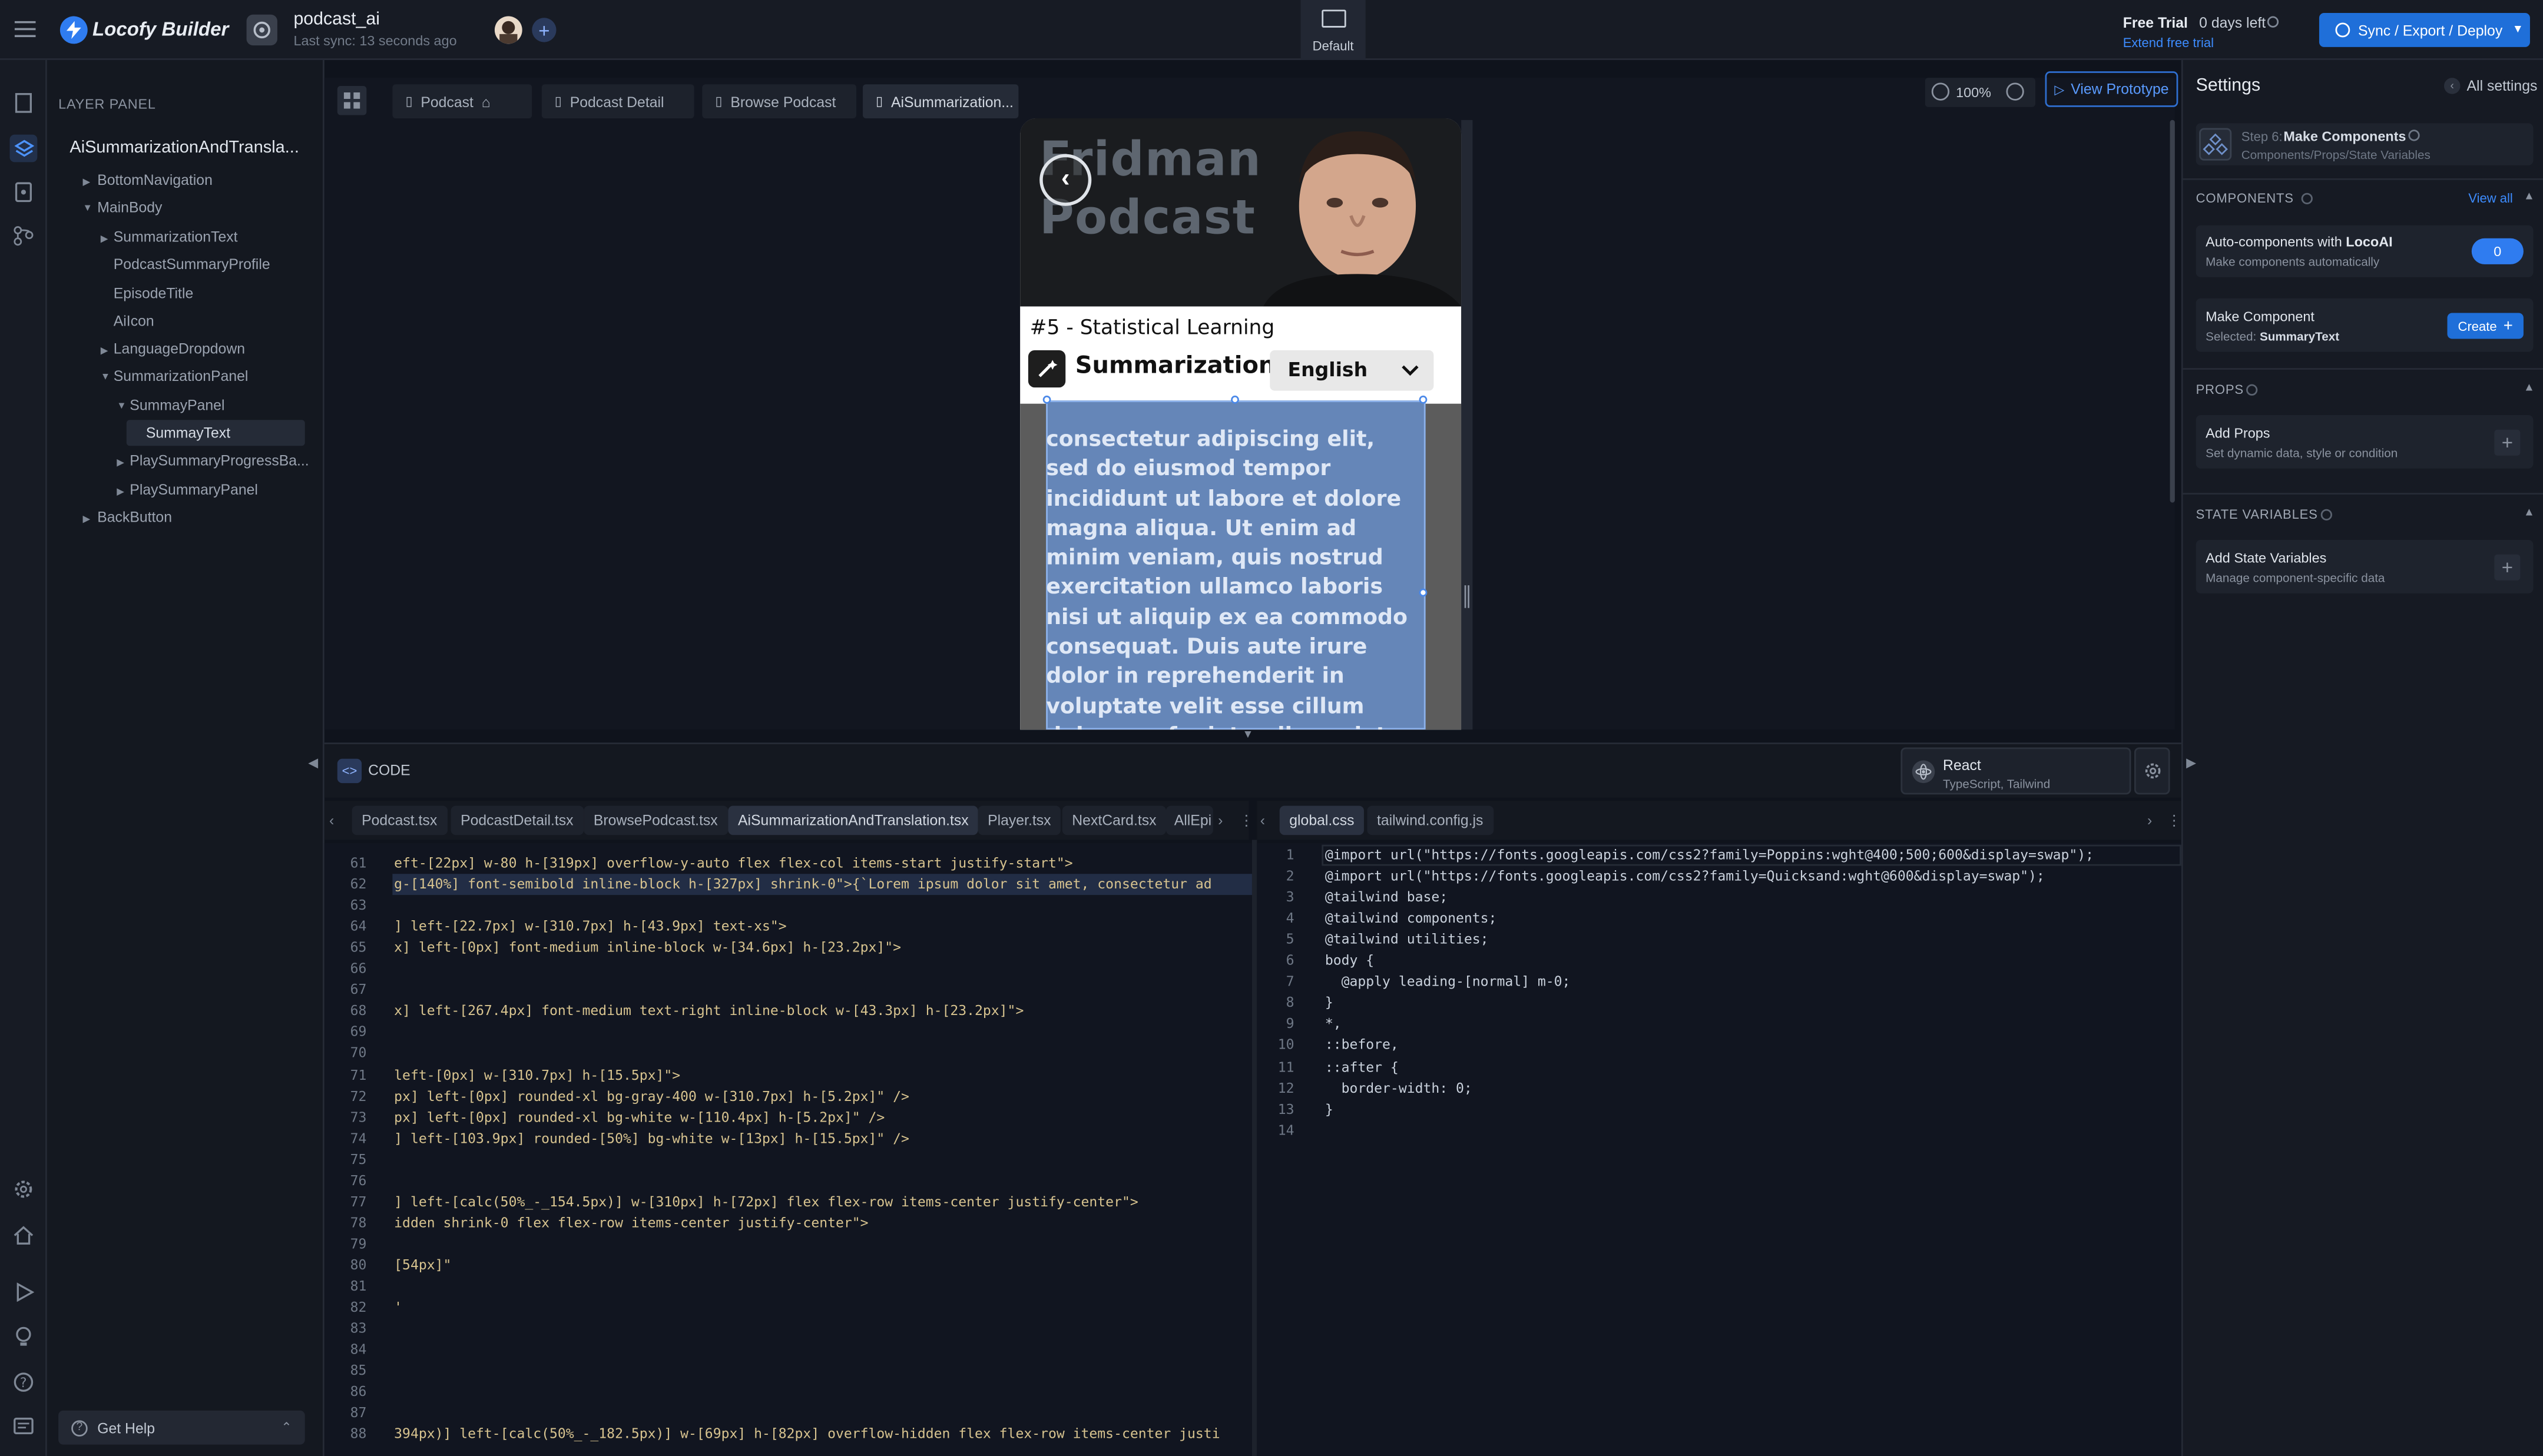 This screenshot has width=2543, height=1456. What do you see at coordinates (2168, 43) in the screenshot?
I see `extend-trial-link: Extend free trial` at bounding box center [2168, 43].